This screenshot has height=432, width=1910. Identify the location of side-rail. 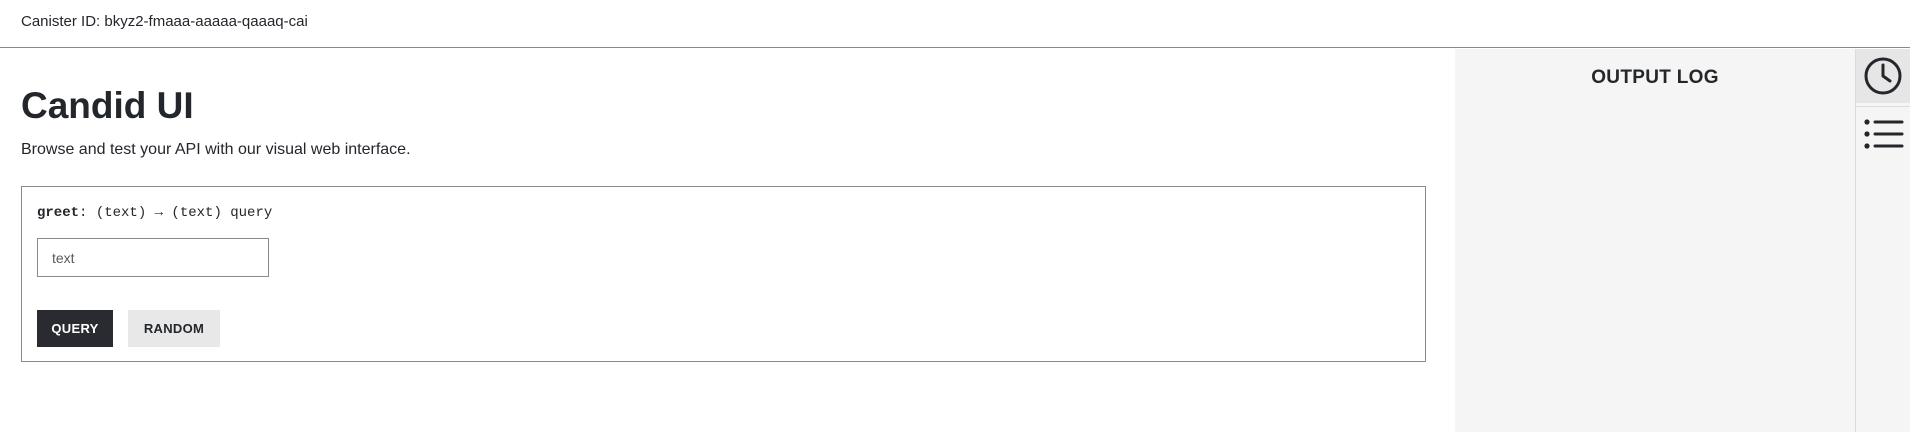
(1882, 240).